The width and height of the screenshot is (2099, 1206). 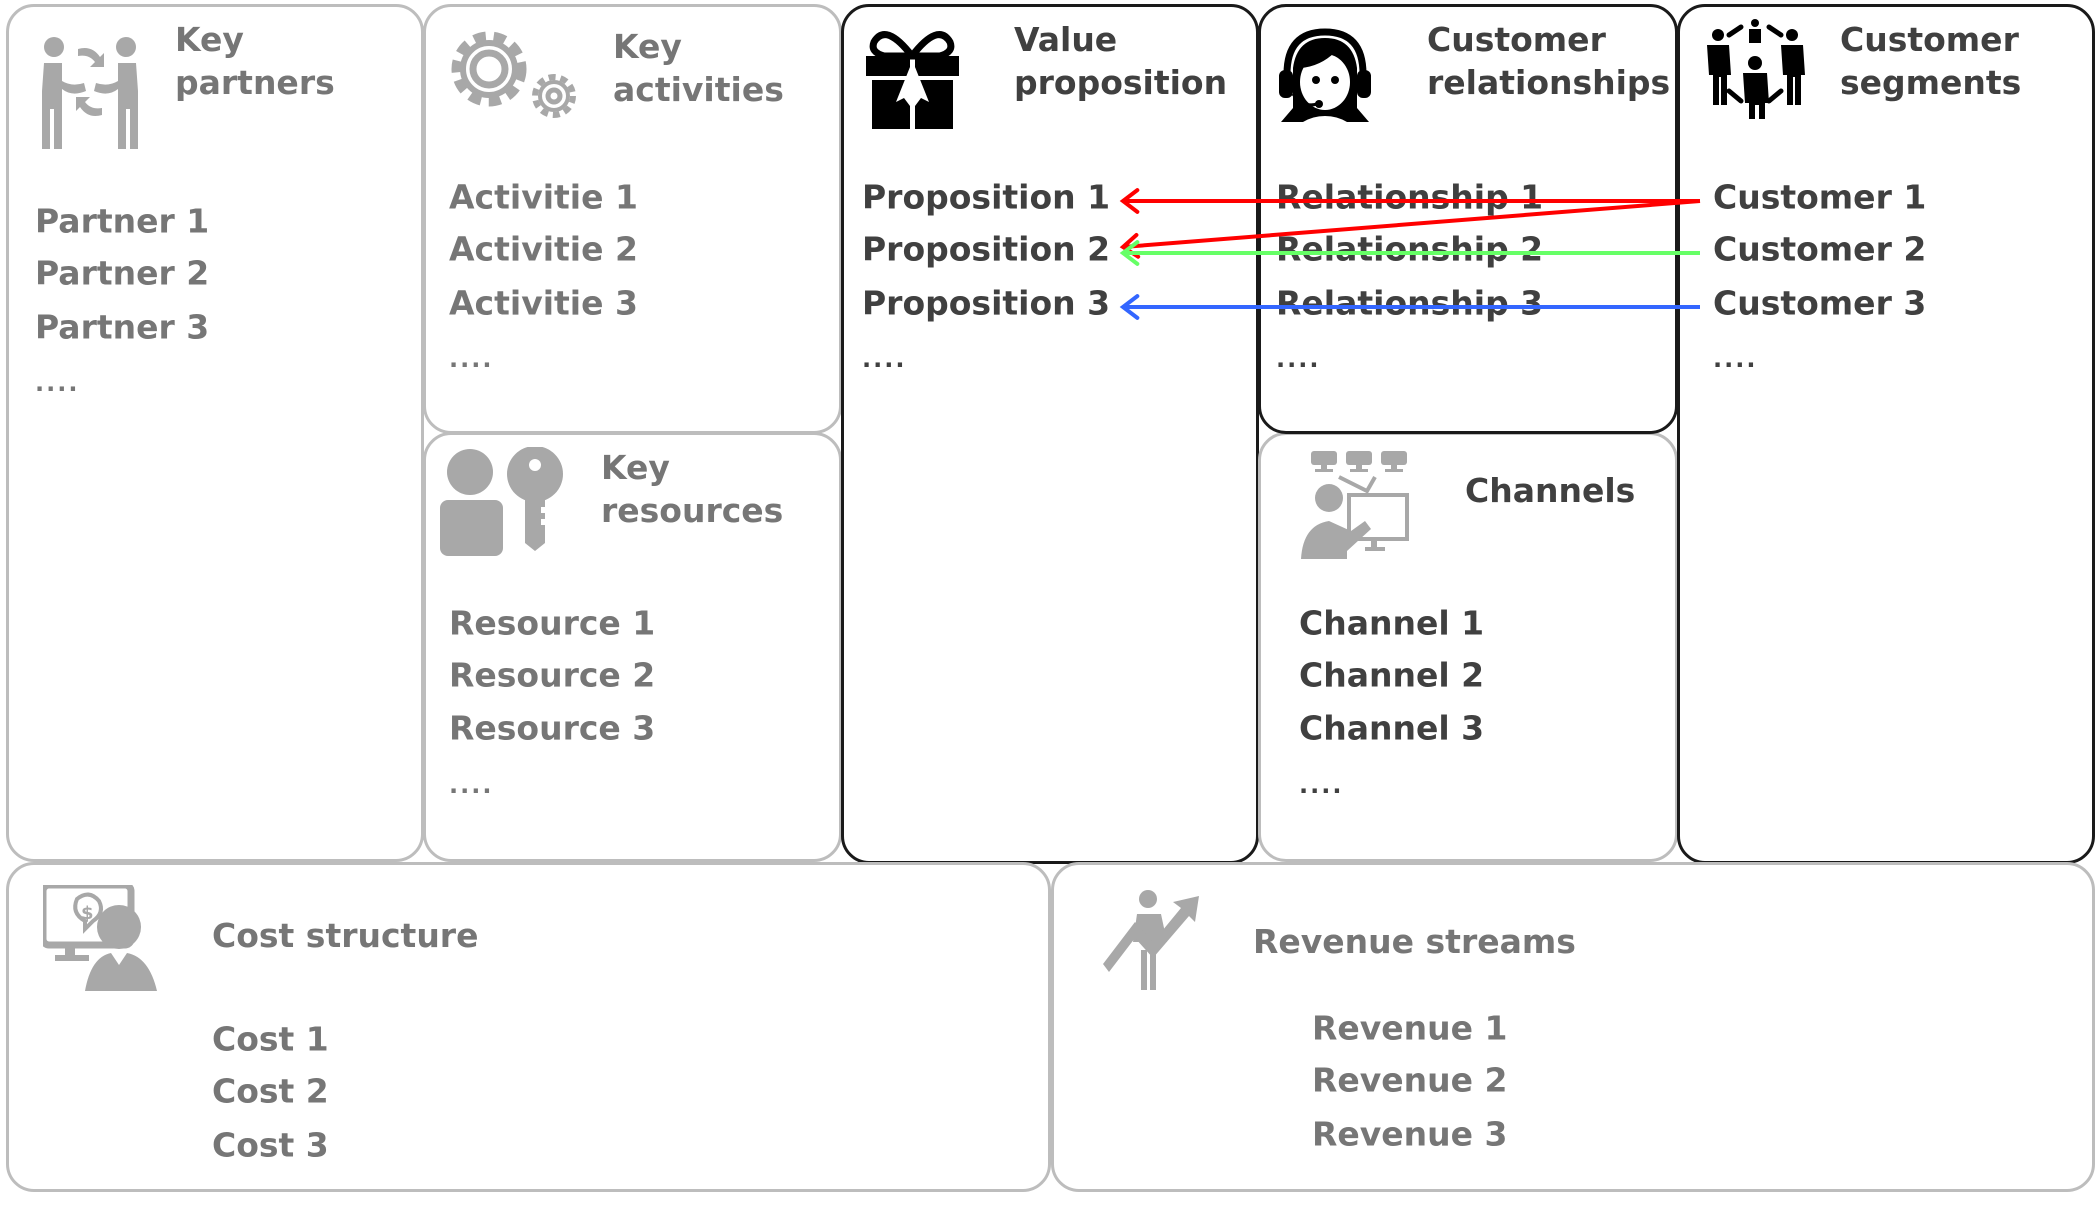 What do you see at coordinates (1355, 505) in the screenshot?
I see `presenter-monitors-icon` at bounding box center [1355, 505].